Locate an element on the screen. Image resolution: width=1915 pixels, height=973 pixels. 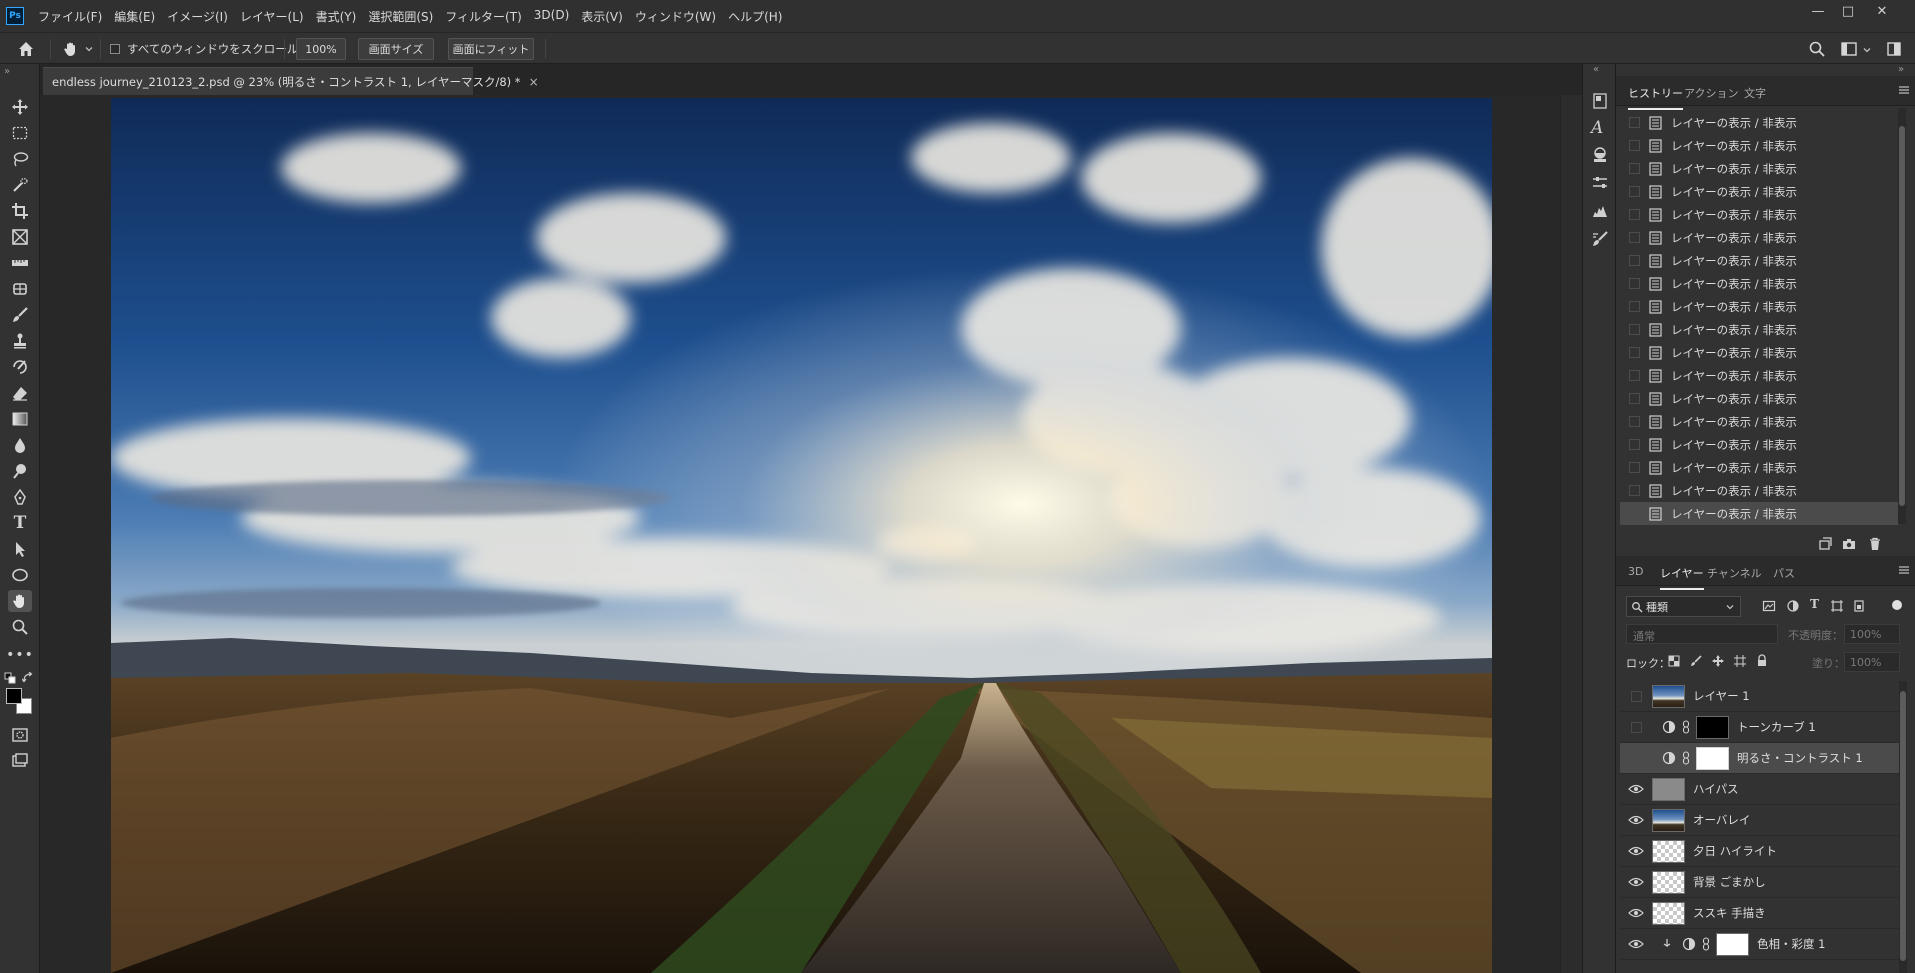
collapse-strip-icon: « is located at coordinates (1596, 69).